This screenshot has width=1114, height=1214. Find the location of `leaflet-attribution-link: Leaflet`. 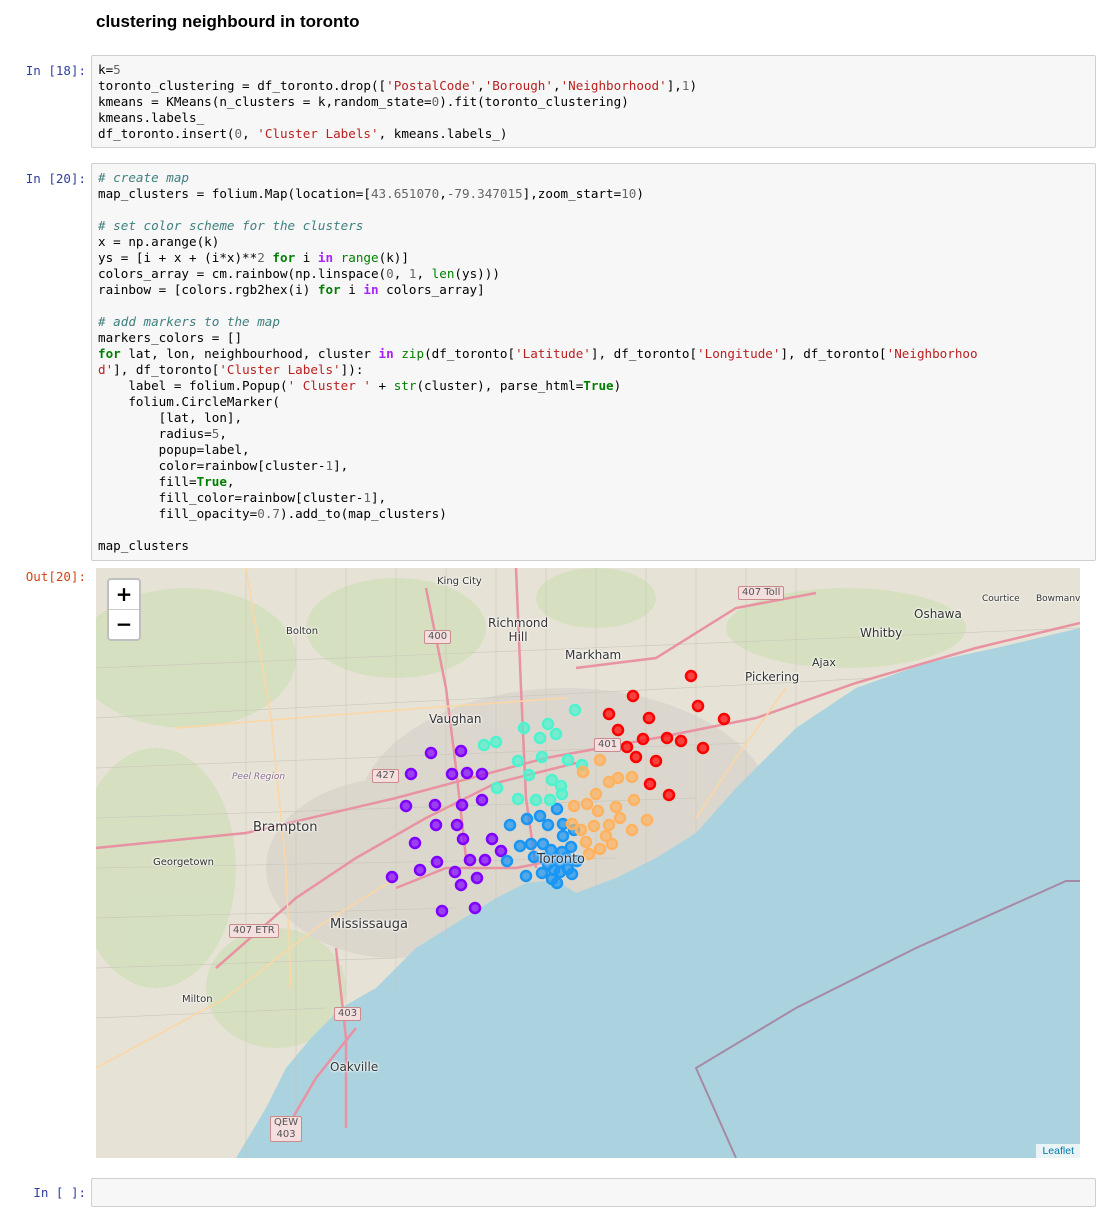

leaflet-attribution-link: Leaflet is located at coordinates (1058, 1151).